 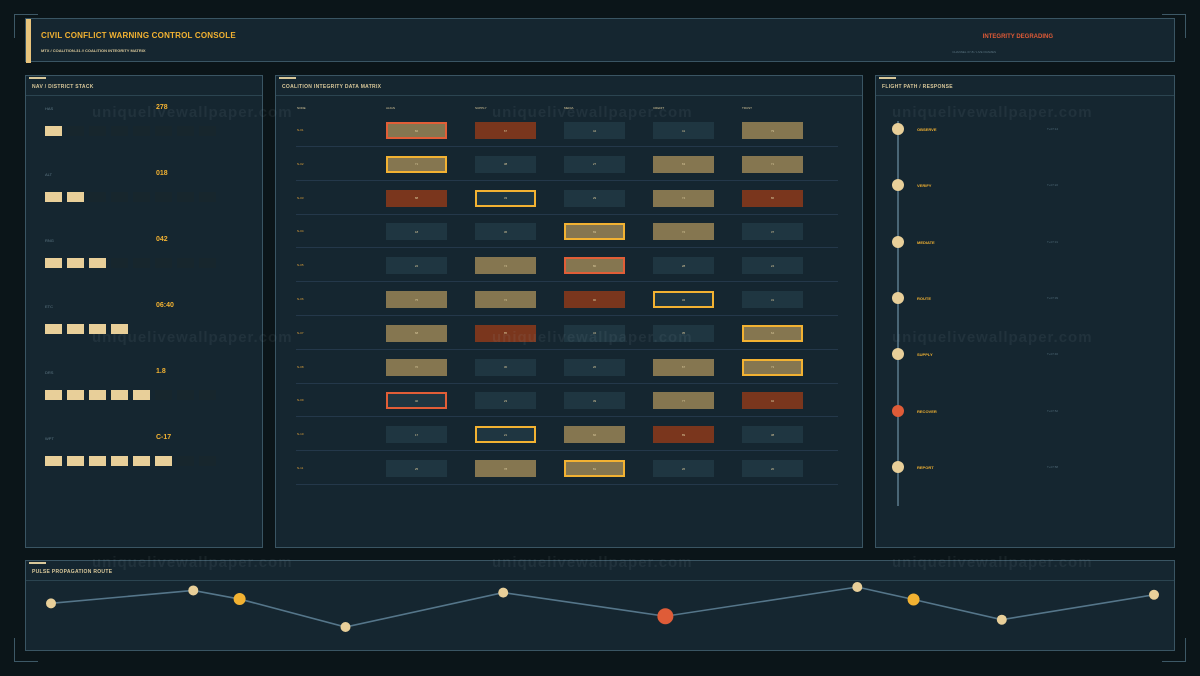 What do you see at coordinates (594, 299) in the screenshot?
I see `matrix-cell: 90` at bounding box center [594, 299].